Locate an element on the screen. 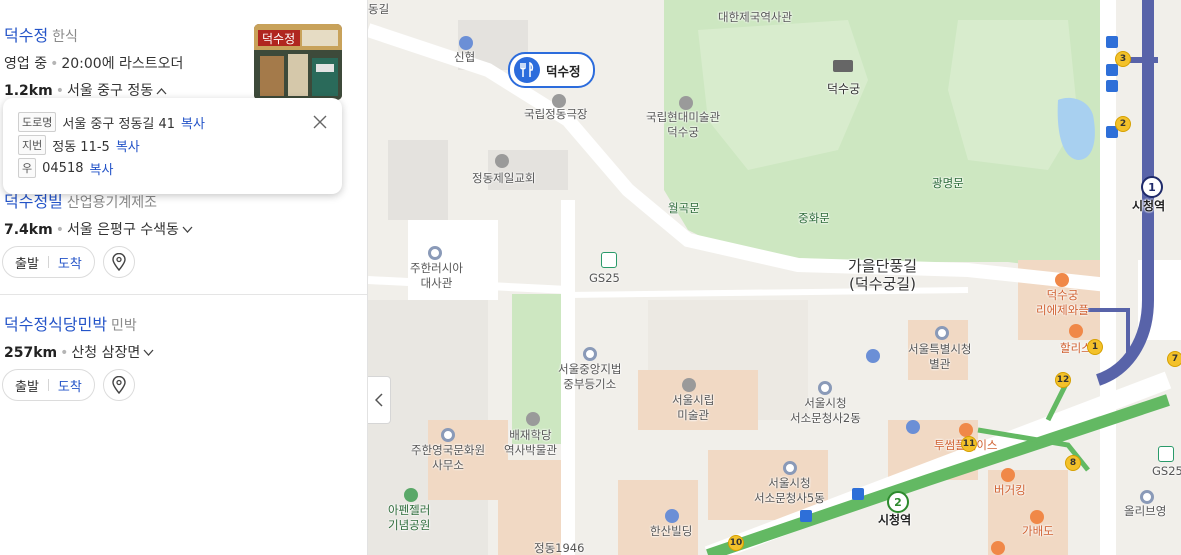 This screenshot has height=555, width=1181. poi-label: 서울시청 서소문청사5동 is located at coordinates (789, 491).